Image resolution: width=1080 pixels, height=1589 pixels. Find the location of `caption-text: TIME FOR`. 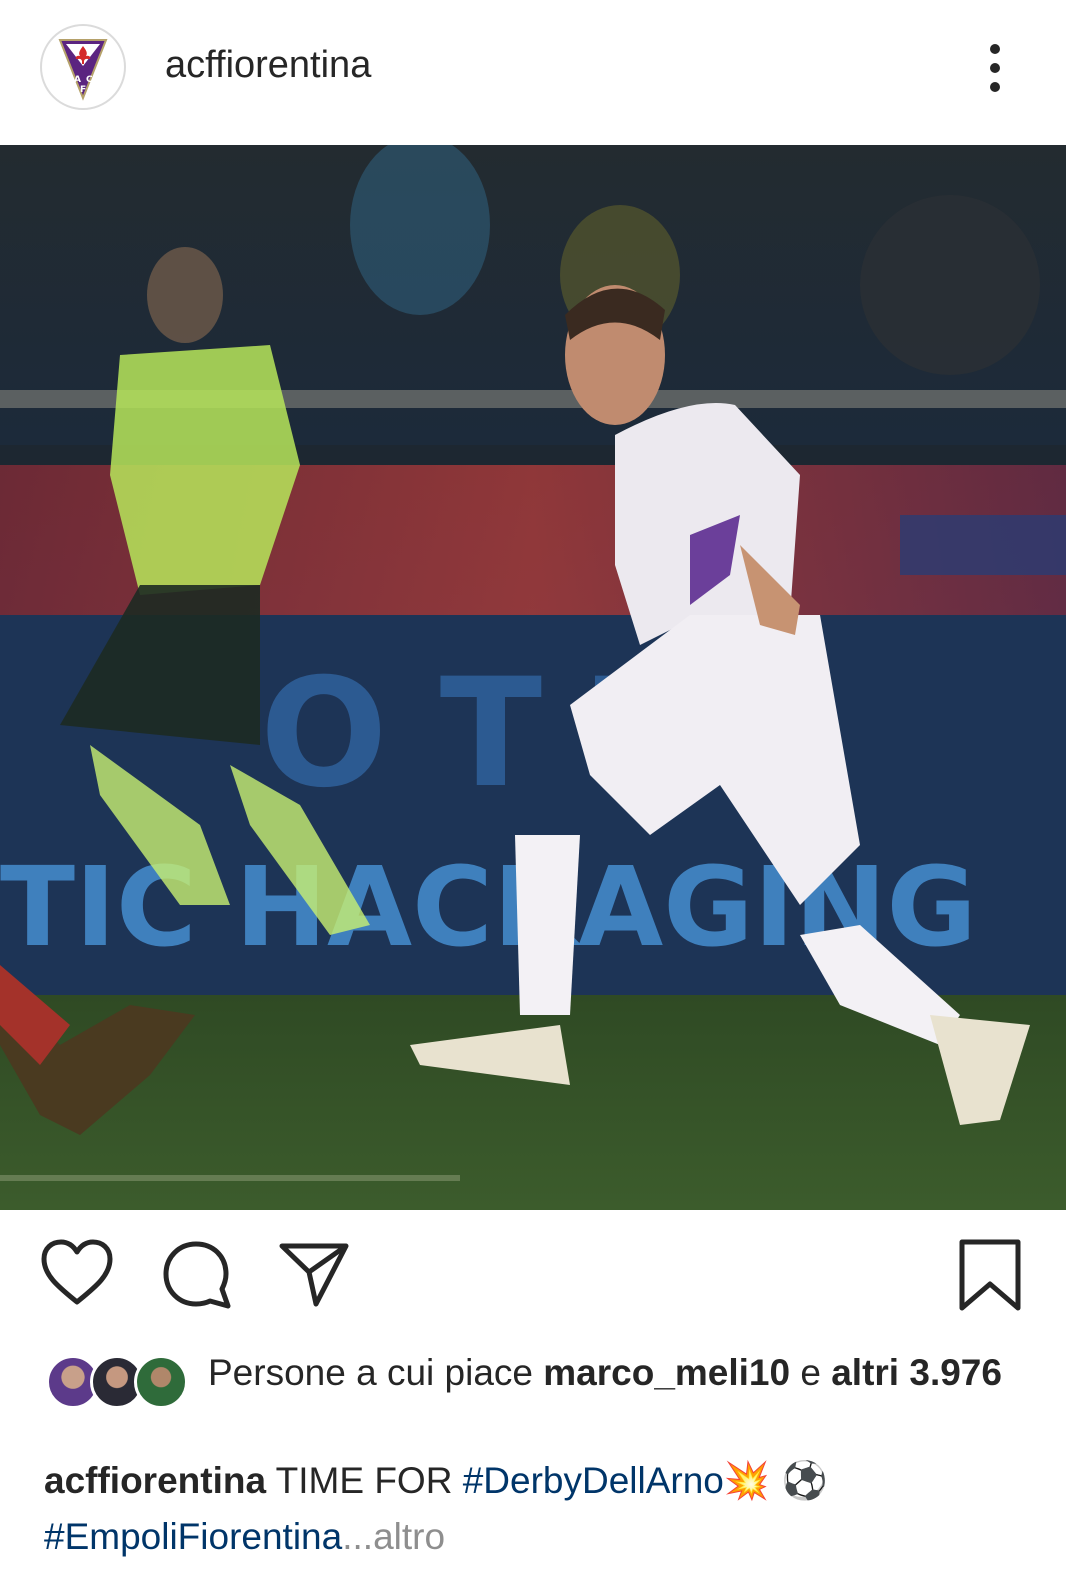

caption-text: TIME FOR is located at coordinates (364, 1480).